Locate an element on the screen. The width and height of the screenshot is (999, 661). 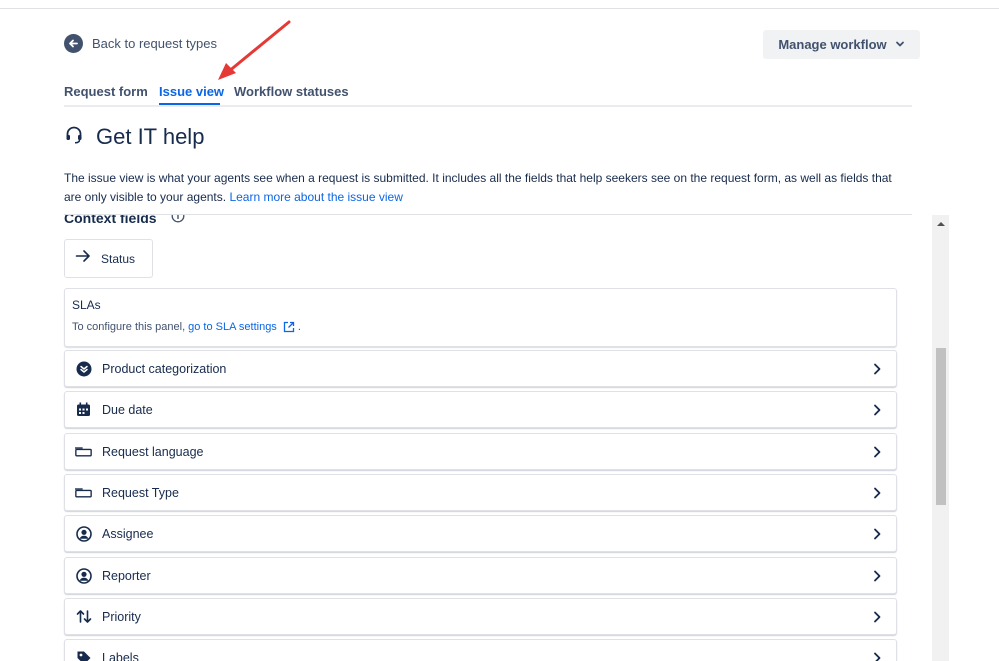
manage-workflow-label: Manage workflow is located at coordinates (832, 44).